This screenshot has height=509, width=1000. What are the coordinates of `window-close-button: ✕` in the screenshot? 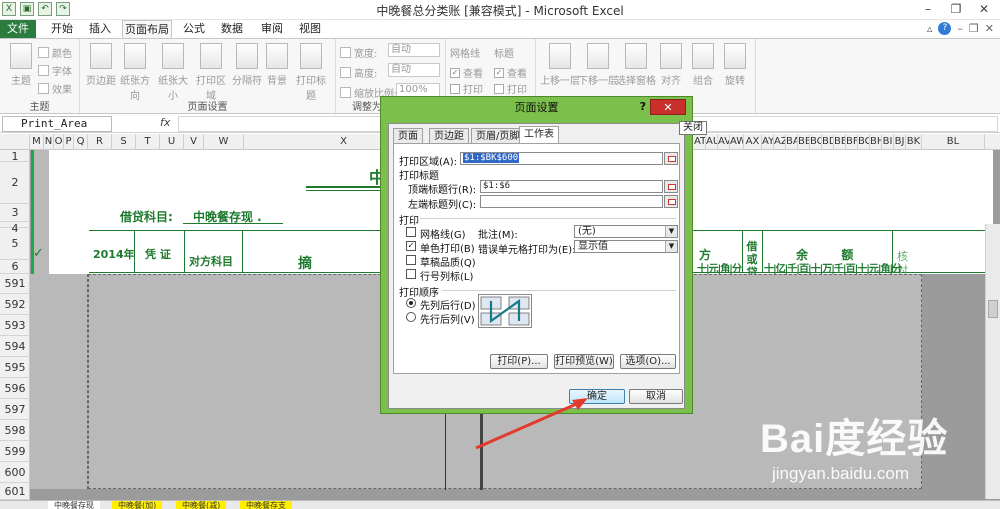 It's located at (984, 9).